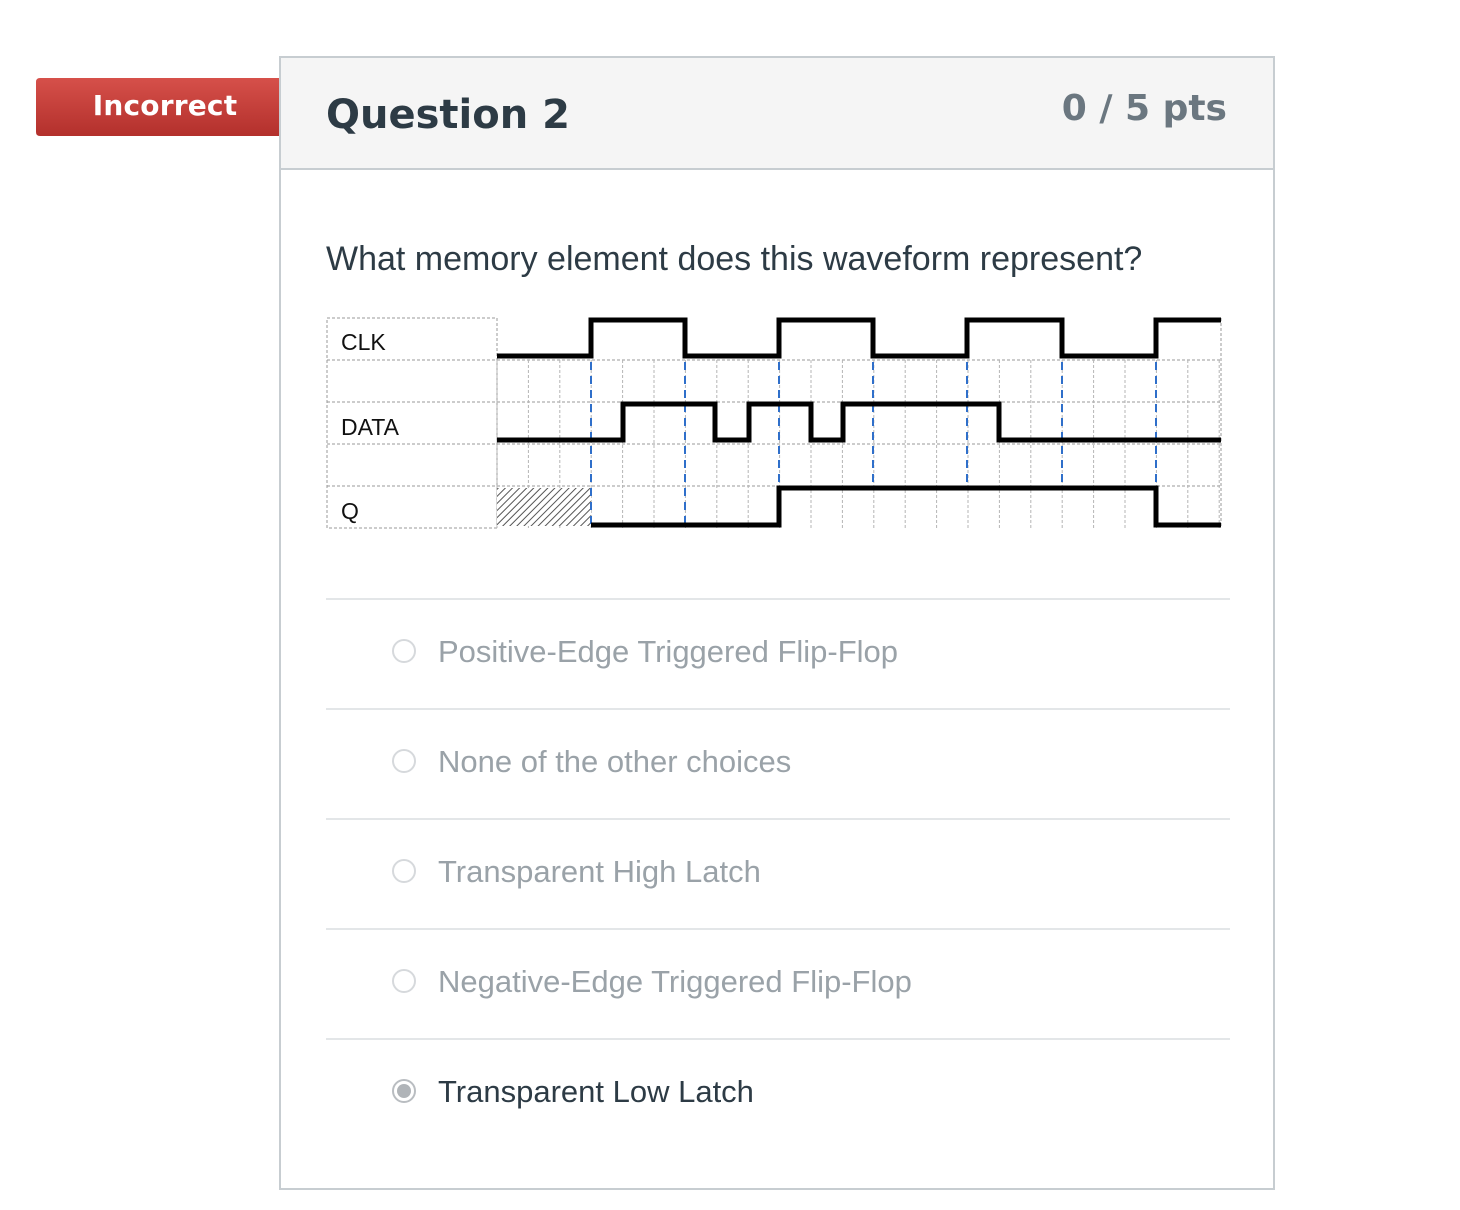 The width and height of the screenshot is (1460, 1210). I want to click on answer-label: None of the other choices, so click(615, 761).